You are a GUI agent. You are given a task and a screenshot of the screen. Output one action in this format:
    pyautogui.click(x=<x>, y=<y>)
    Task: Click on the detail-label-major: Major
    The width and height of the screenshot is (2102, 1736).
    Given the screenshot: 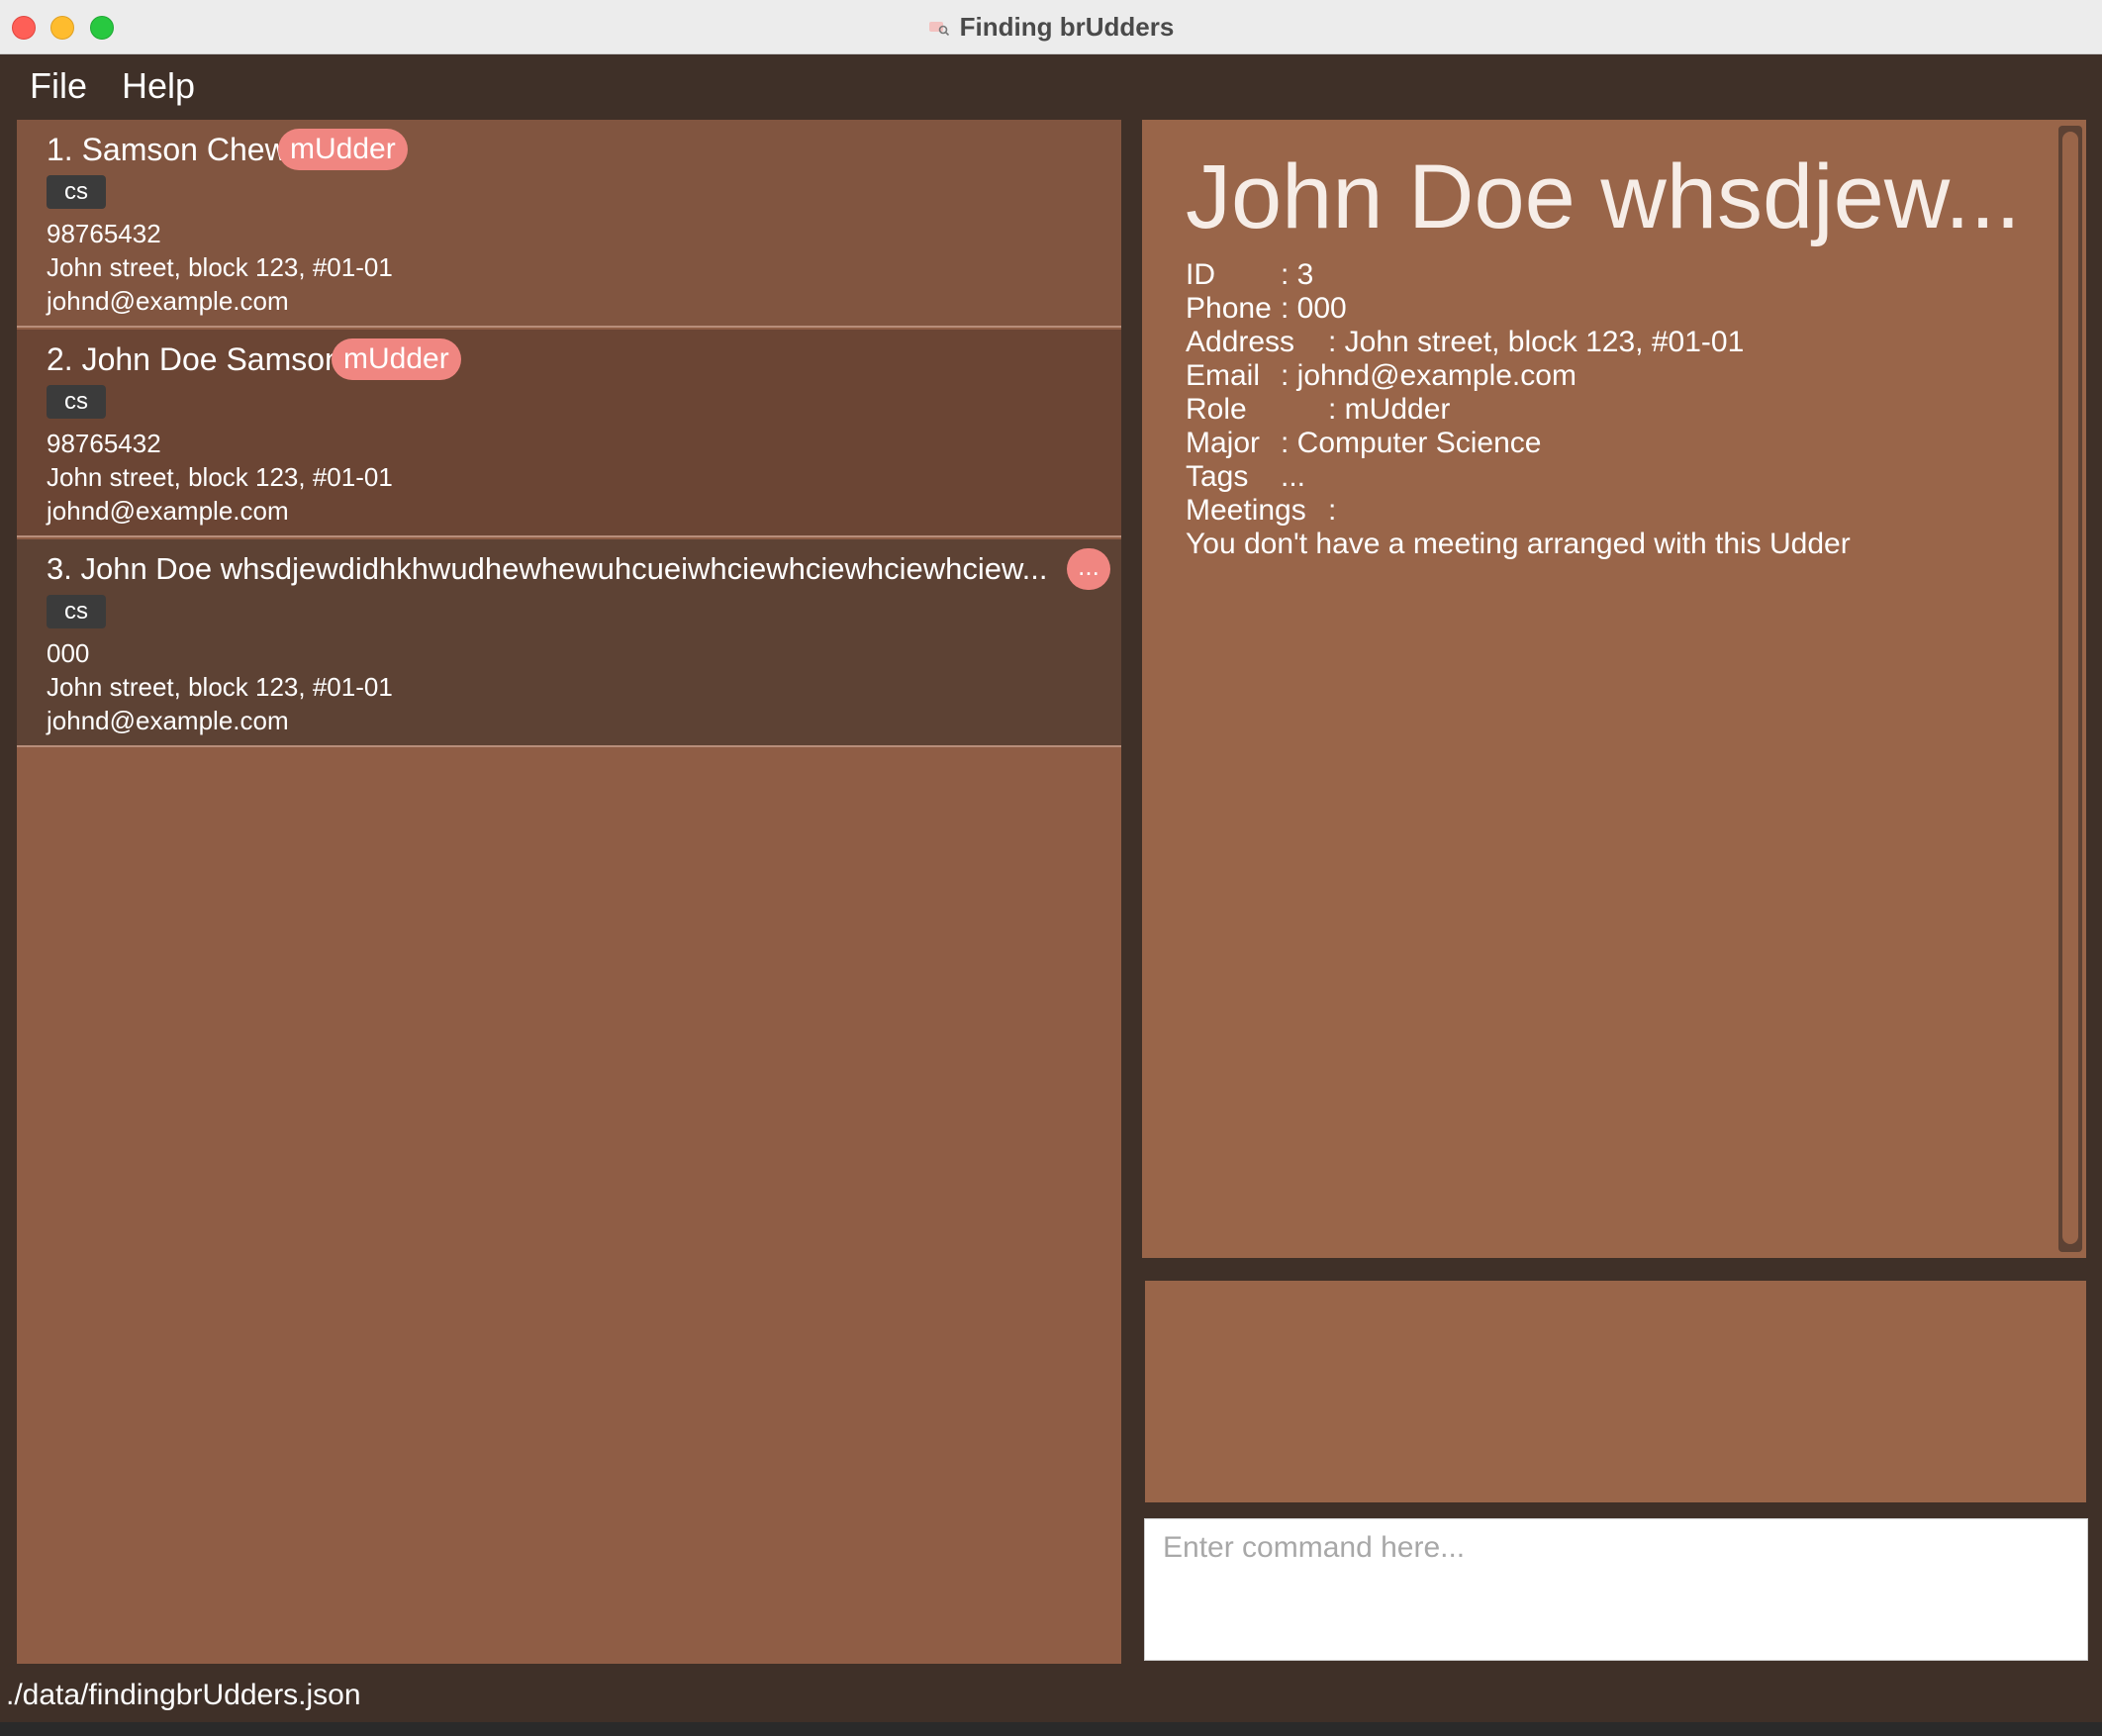 What is the action you would take?
    pyautogui.click(x=1224, y=443)
    